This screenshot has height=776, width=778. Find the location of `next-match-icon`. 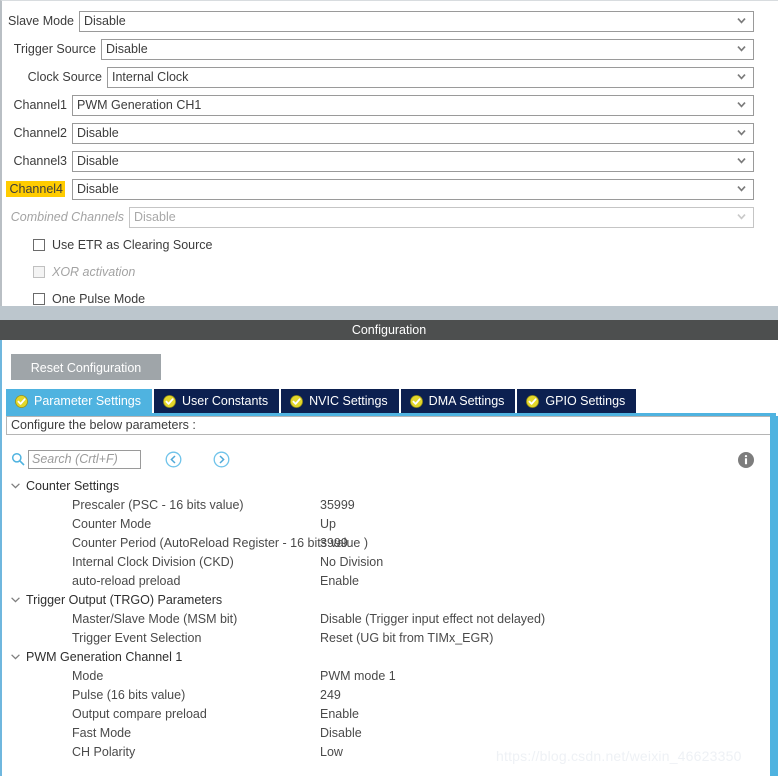

next-match-icon is located at coordinates (221, 459).